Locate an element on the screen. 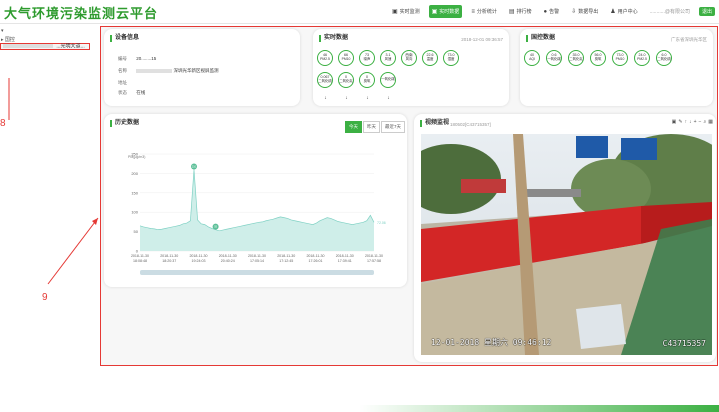 The image size is (719, 412). video-title: 视频监视 is located at coordinates (434, 123).